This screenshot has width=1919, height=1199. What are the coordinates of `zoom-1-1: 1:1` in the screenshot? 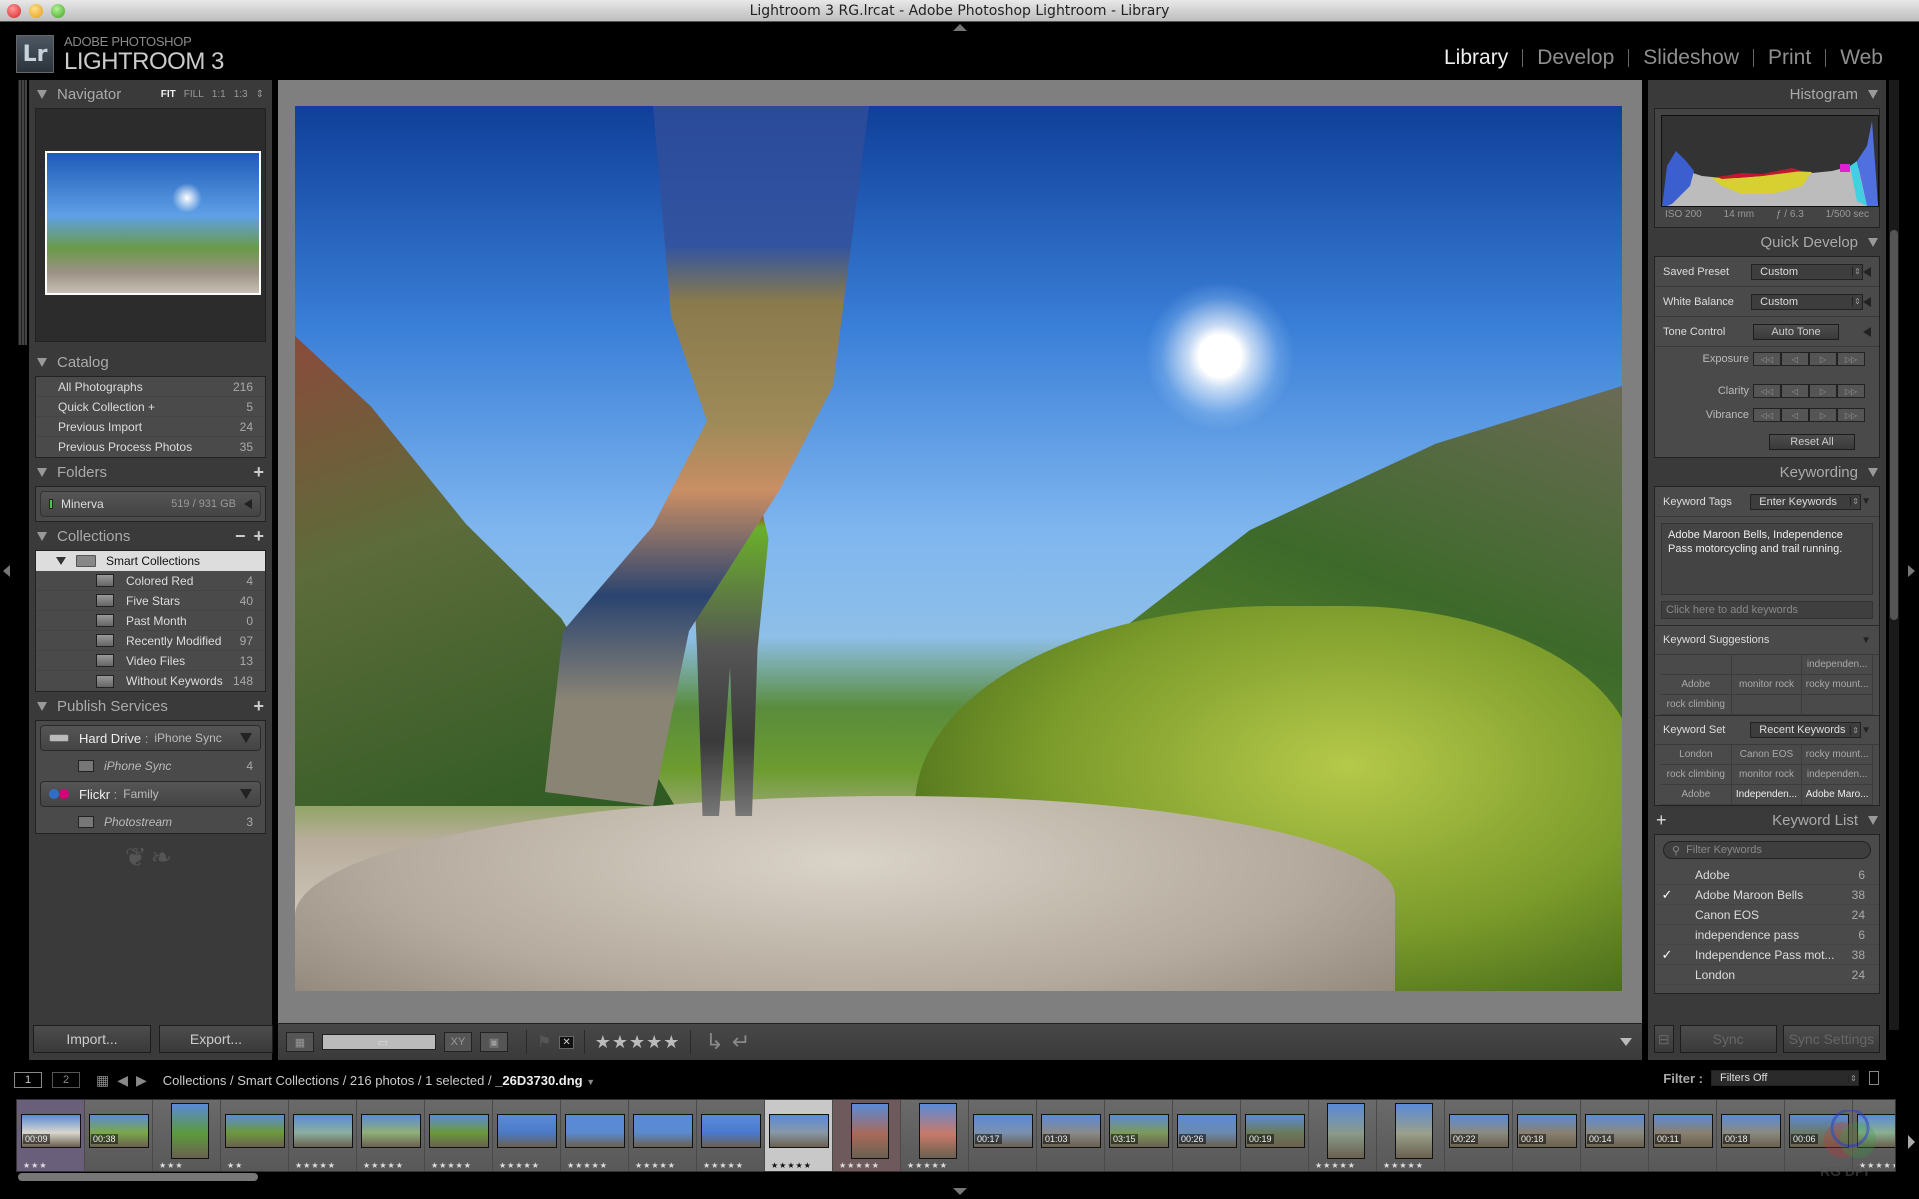 It's located at (219, 94).